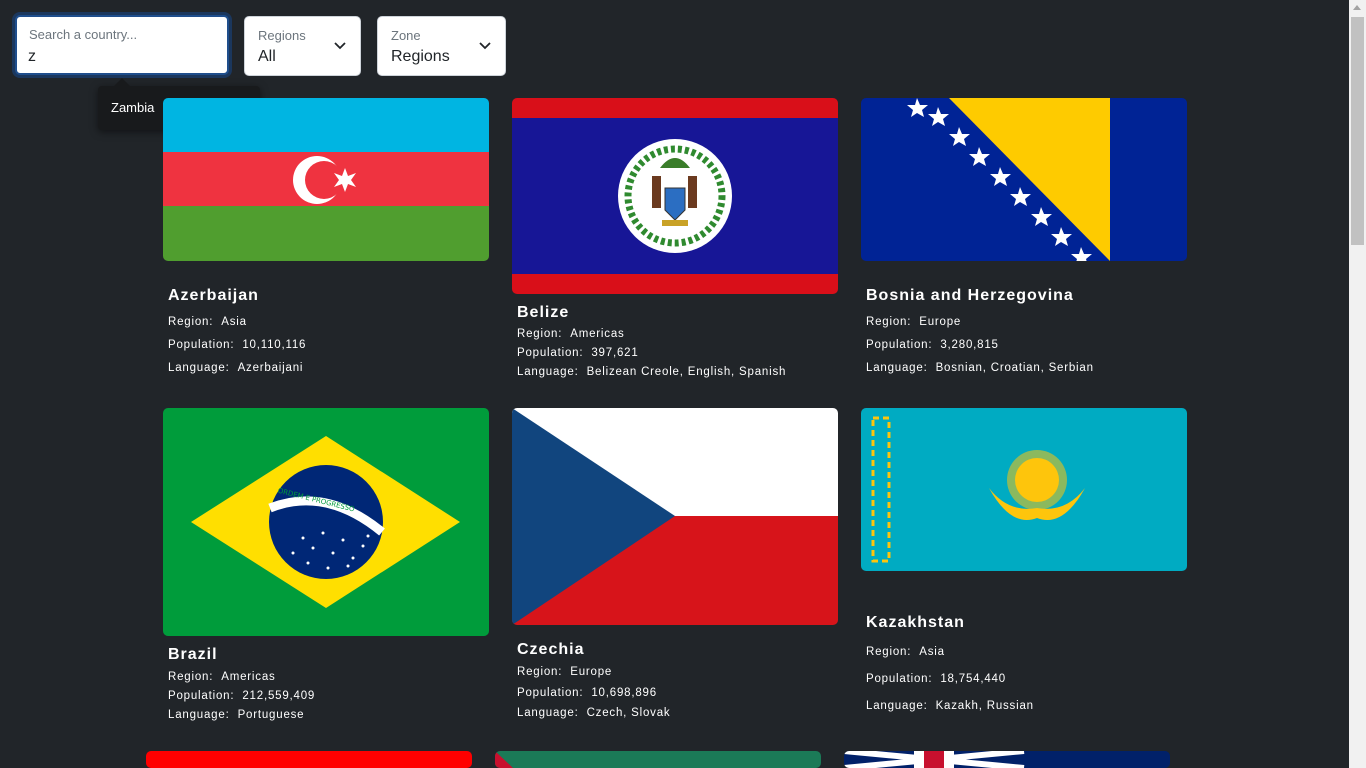  Describe the element at coordinates (326, 179) in the screenshot. I see `azerbaijan-flag` at that location.